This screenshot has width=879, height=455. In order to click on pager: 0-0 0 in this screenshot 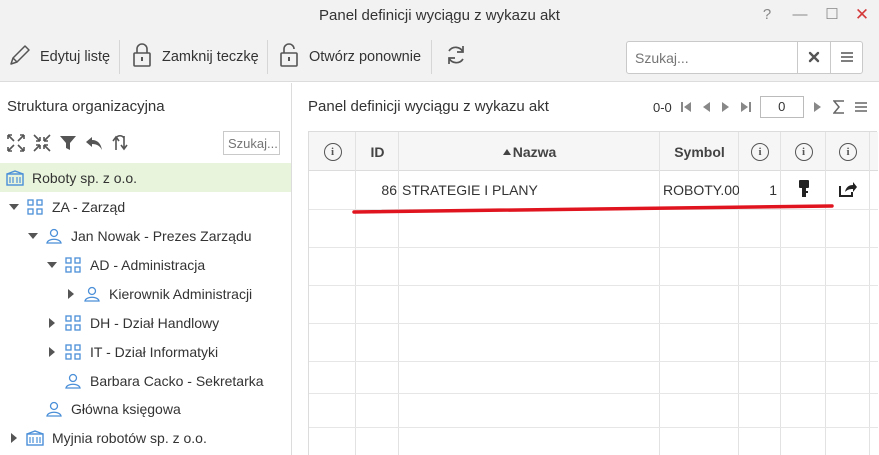, I will do `click(760, 107)`.